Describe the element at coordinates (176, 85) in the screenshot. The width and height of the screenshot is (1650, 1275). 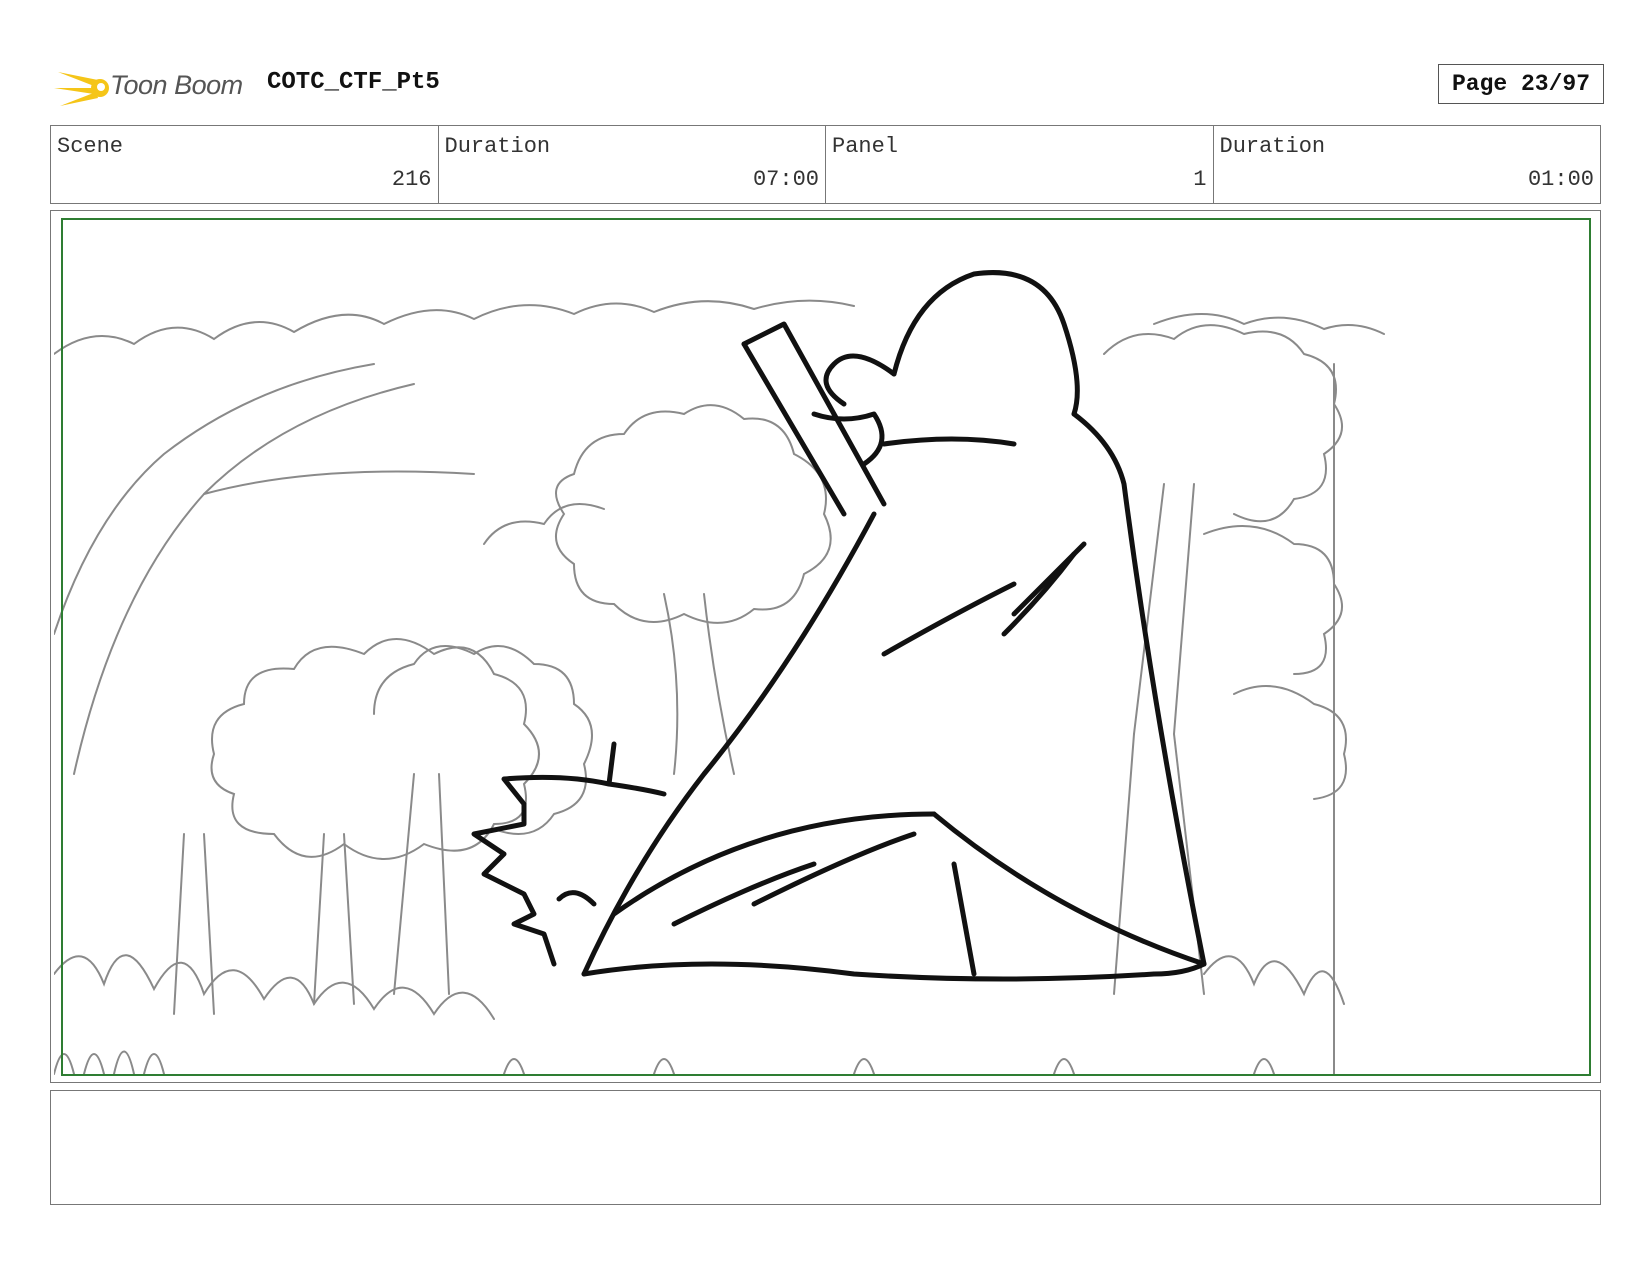
I see `logo-text: Toon Boom` at that location.